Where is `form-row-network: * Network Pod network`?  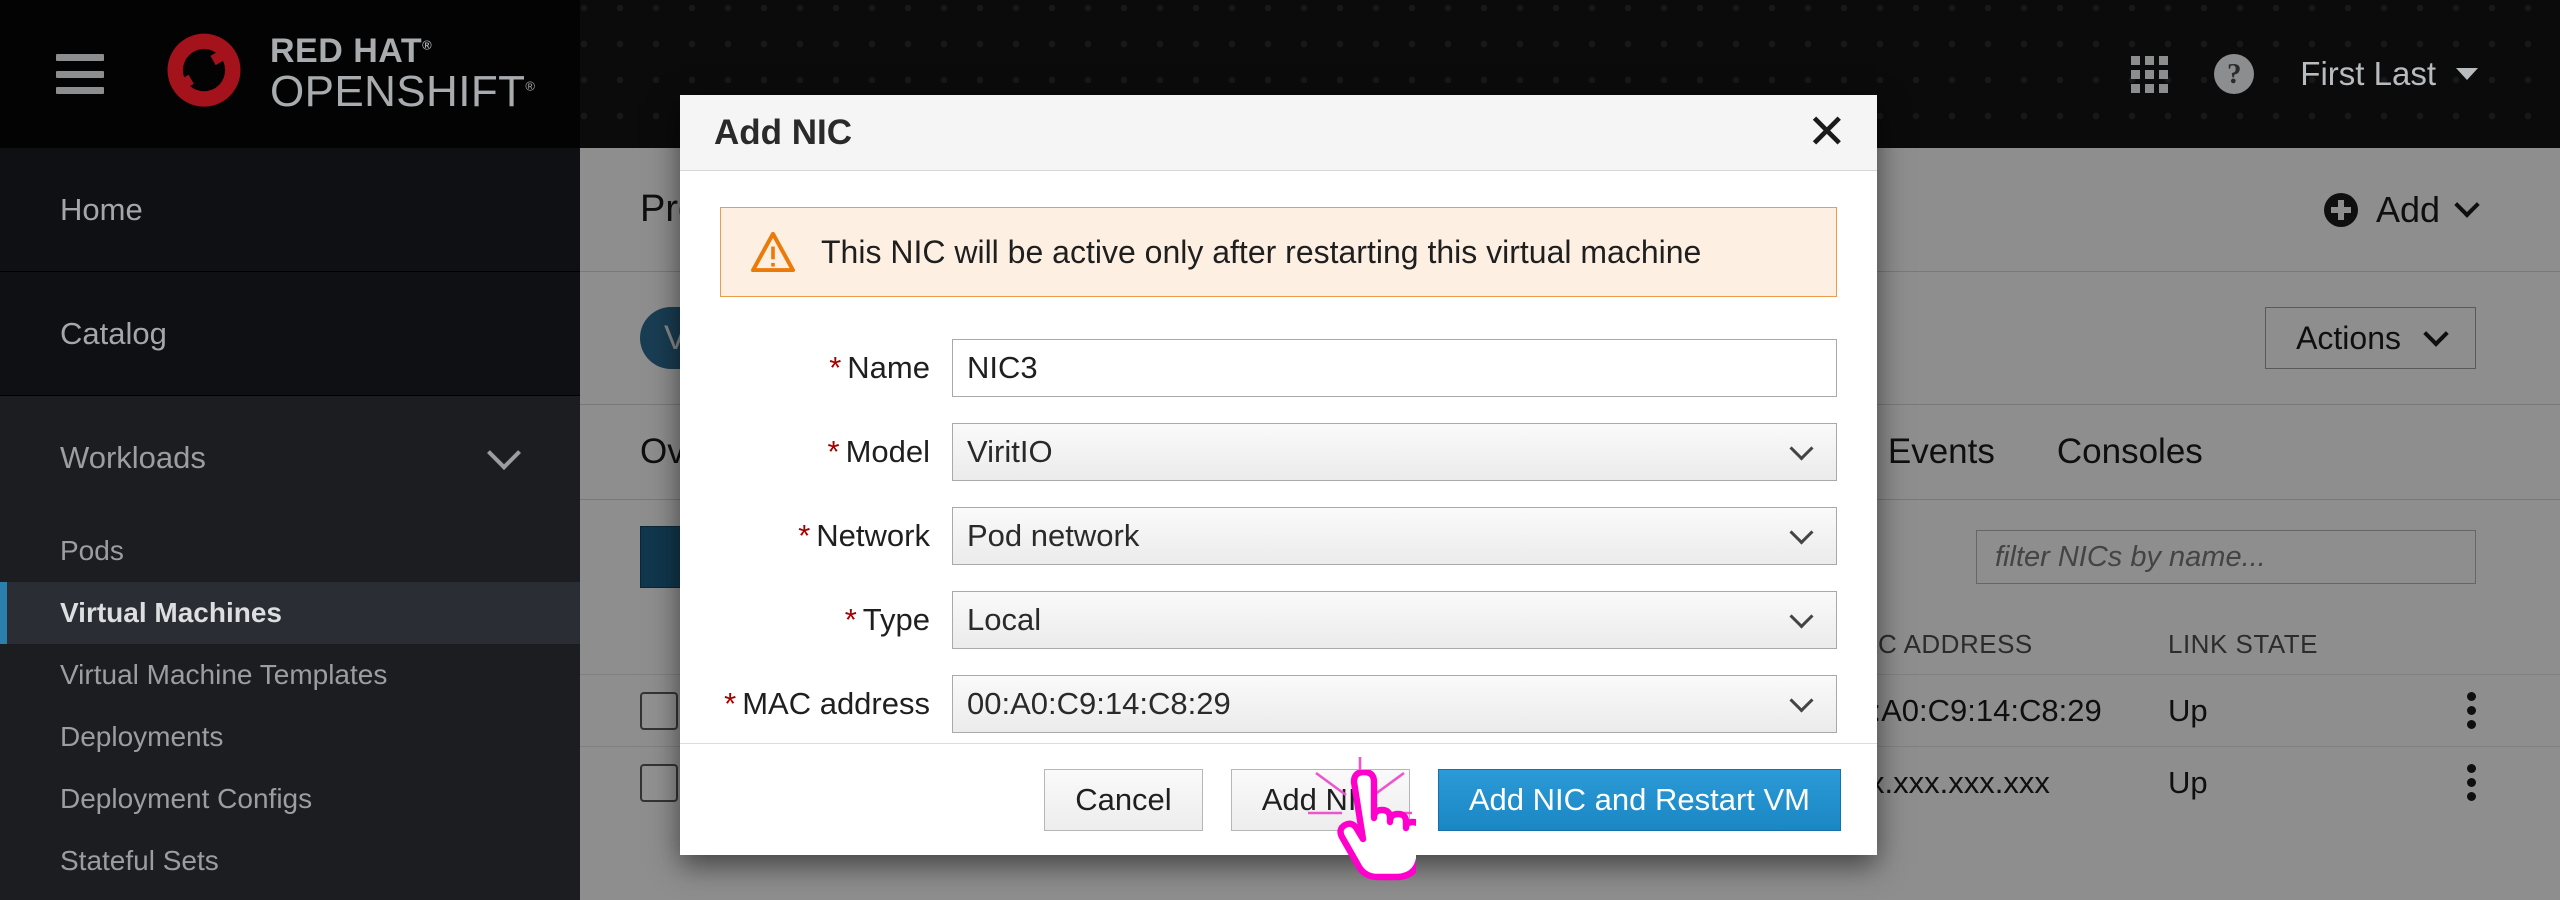
form-row-network: * Network Pod network is located at coordinates (1278, 536).